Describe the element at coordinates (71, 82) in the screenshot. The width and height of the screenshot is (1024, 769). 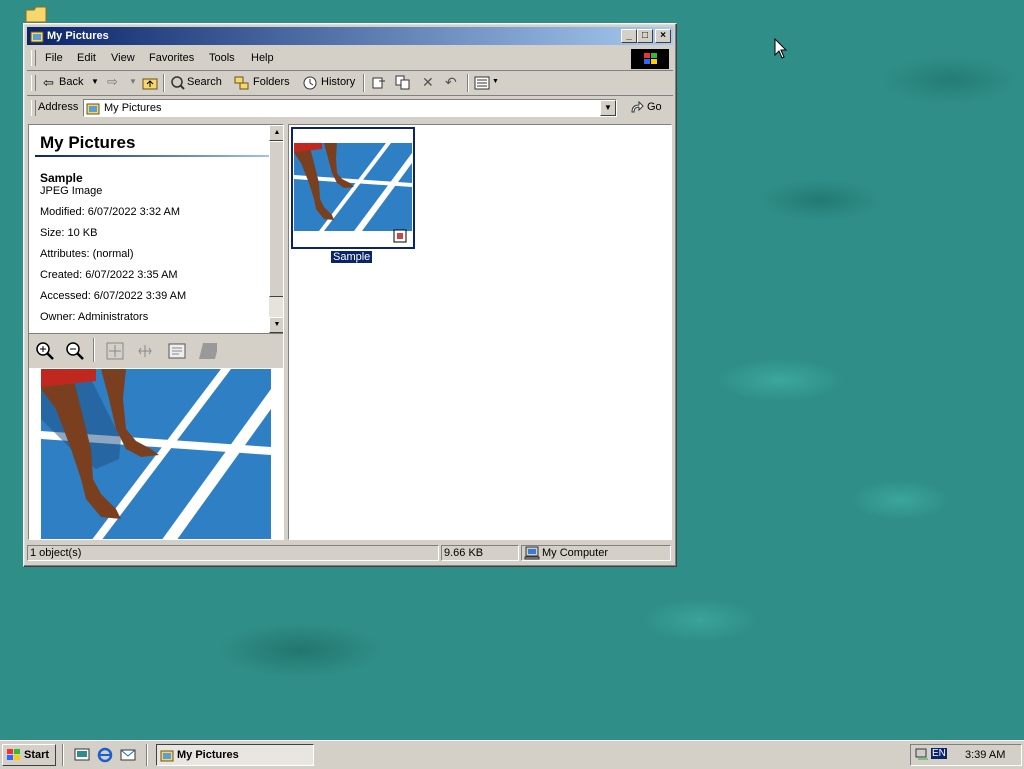
I see `back-button: Back` at that location.